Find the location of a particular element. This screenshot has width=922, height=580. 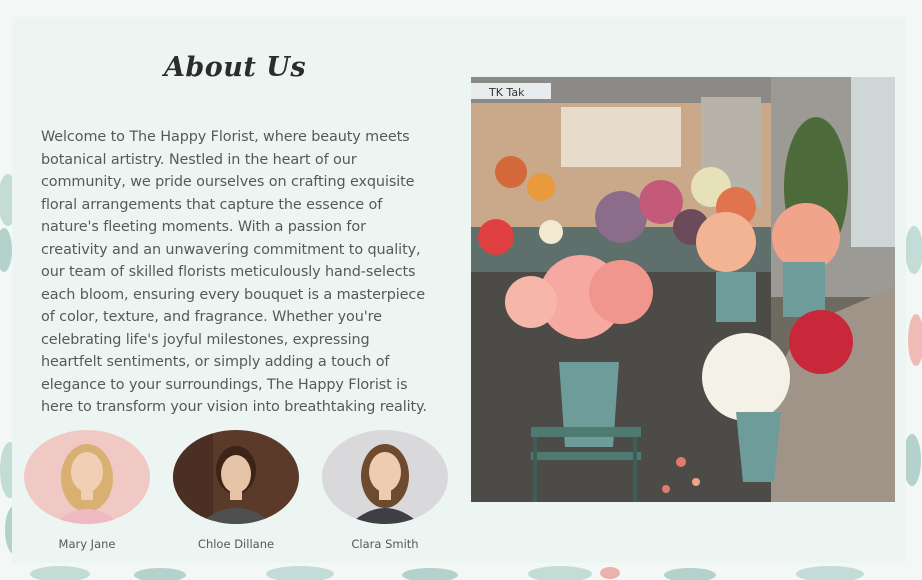

team-member-chloe-dillane: Chloe Dillane is located at coordinates (236, 490).